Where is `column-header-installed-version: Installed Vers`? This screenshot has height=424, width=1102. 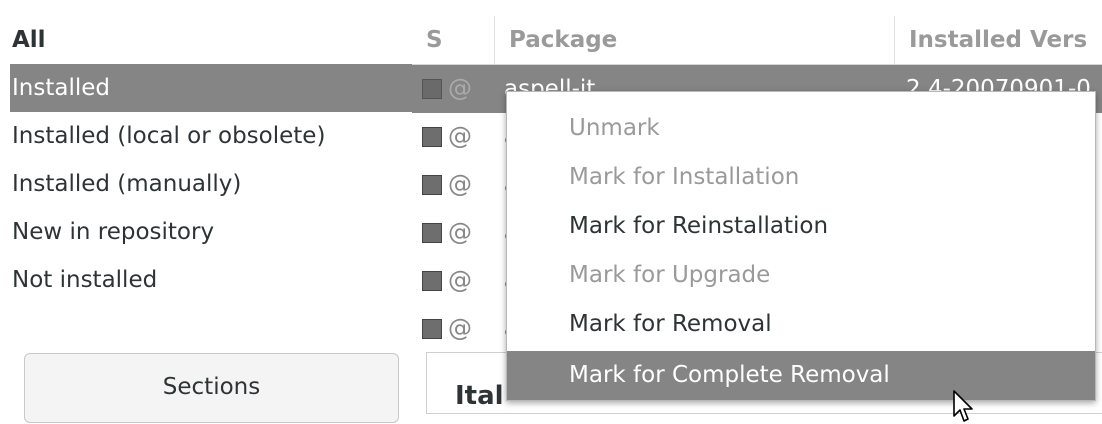
column-header-installed-version: Installed Vers is located at coordinates (998, 40).